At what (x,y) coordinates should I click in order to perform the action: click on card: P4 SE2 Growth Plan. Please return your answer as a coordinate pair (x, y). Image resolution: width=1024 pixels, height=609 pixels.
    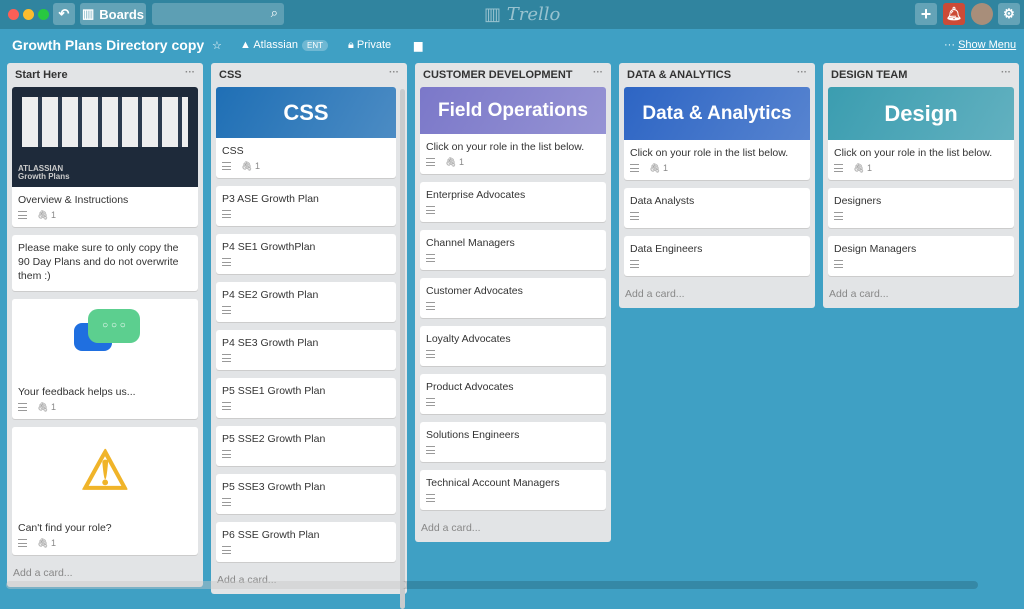
    Looking at the image, I should click on (306, 302).